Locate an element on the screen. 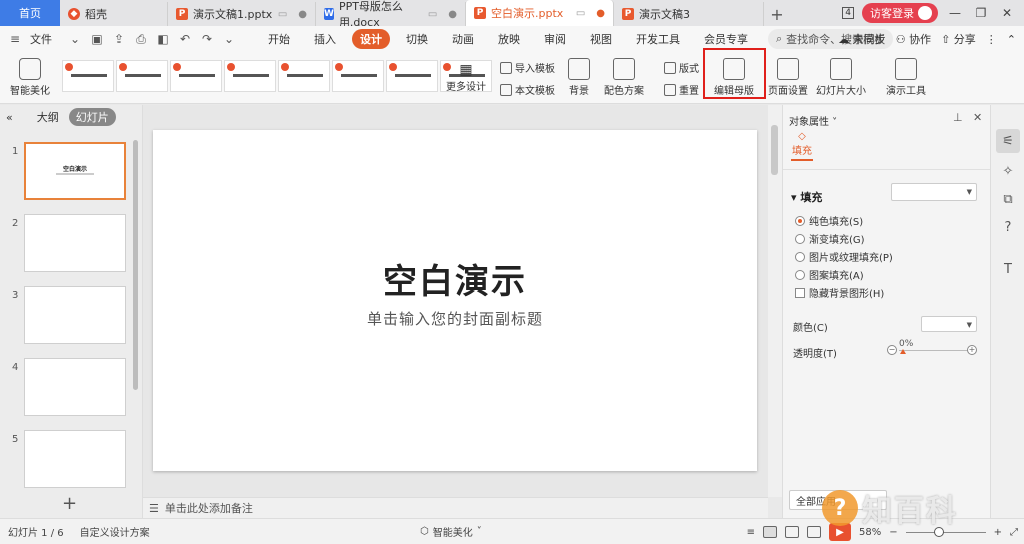 The height and width of the screenshot is (544, 1024). tab-pptx1: P 演示文稿1.pptx ▭ ● is located at coordinates (242, 14).